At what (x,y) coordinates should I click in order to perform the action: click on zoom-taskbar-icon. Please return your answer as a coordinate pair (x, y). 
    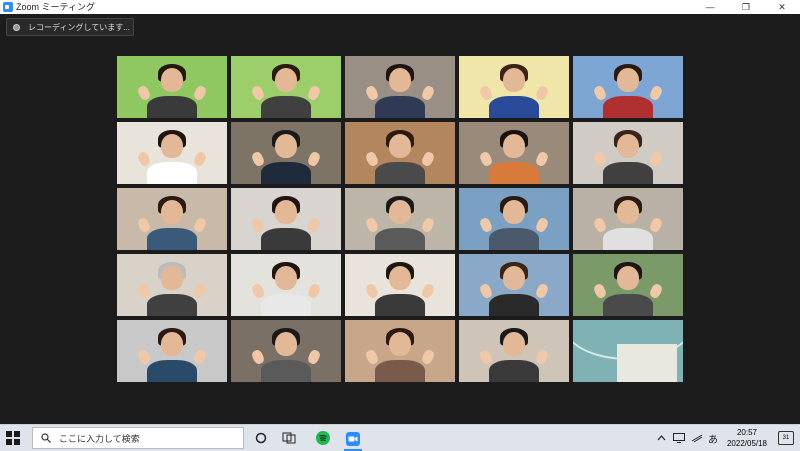
    Looking at the image, I should click on (353, 440).